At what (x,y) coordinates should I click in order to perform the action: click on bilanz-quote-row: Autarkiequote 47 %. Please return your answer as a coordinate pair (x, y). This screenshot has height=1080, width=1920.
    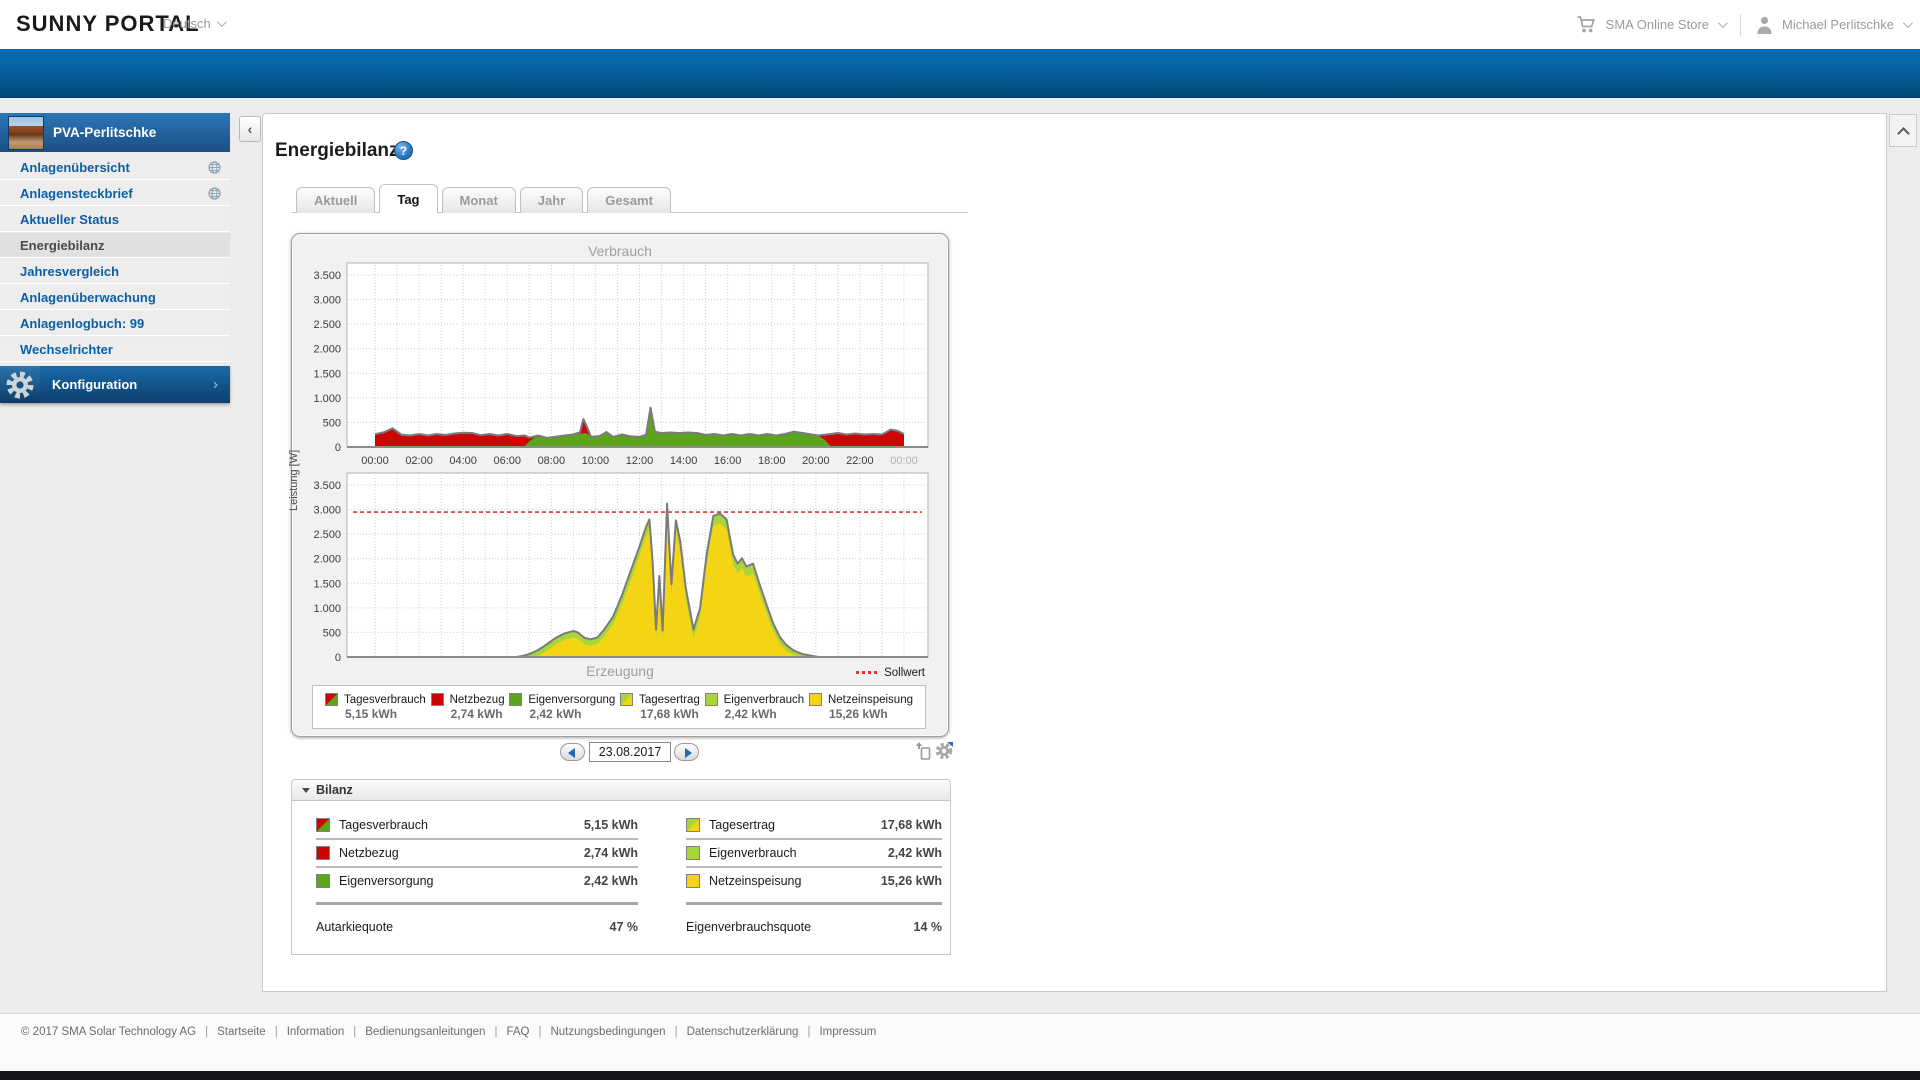
    Looking at the image, I should click on (477, 927).